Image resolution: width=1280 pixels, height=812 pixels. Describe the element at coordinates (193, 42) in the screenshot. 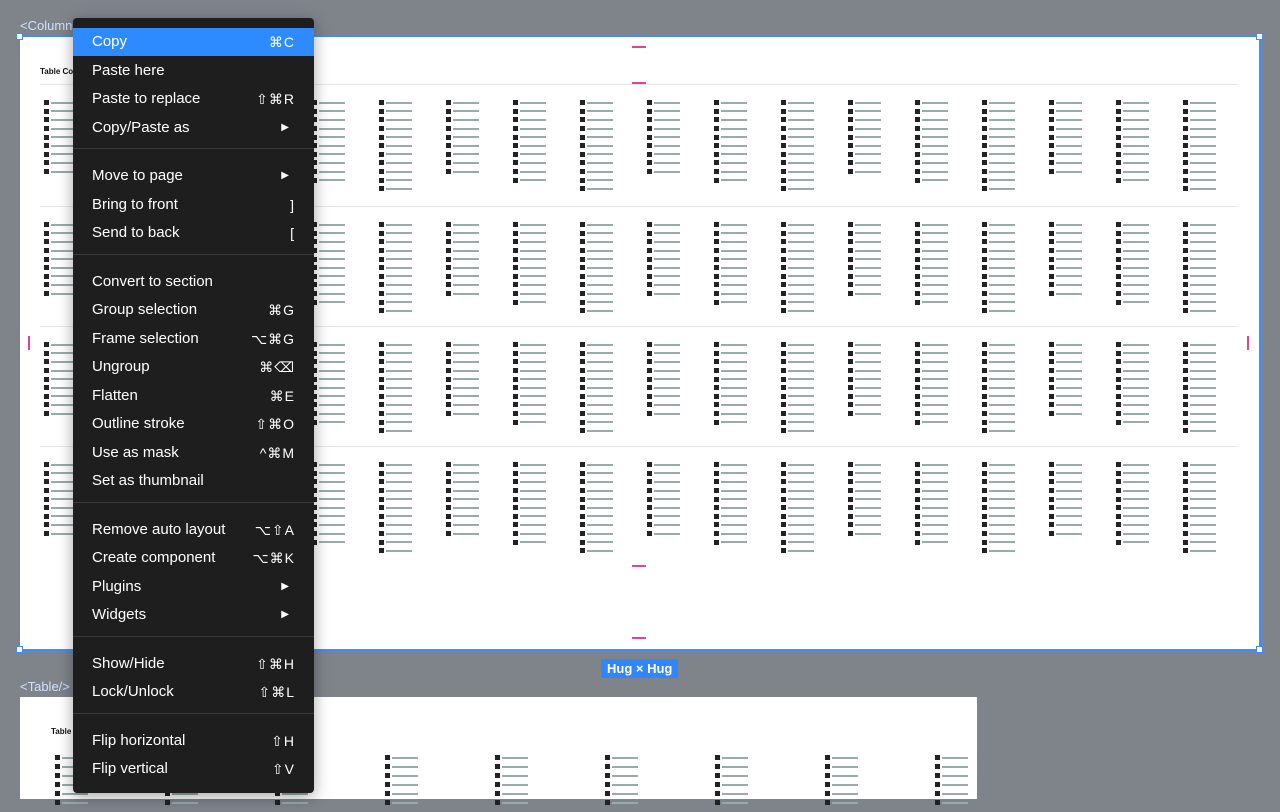

I see `menu-item-copy: Copy ⌘C` at that location.